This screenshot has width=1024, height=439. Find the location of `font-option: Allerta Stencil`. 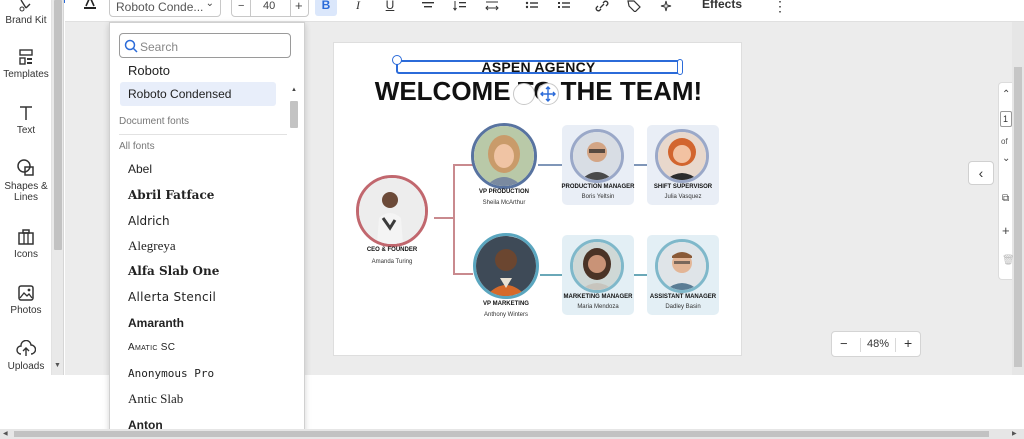

font-option: Allerta Stencil is located at coordinates (198, 297).